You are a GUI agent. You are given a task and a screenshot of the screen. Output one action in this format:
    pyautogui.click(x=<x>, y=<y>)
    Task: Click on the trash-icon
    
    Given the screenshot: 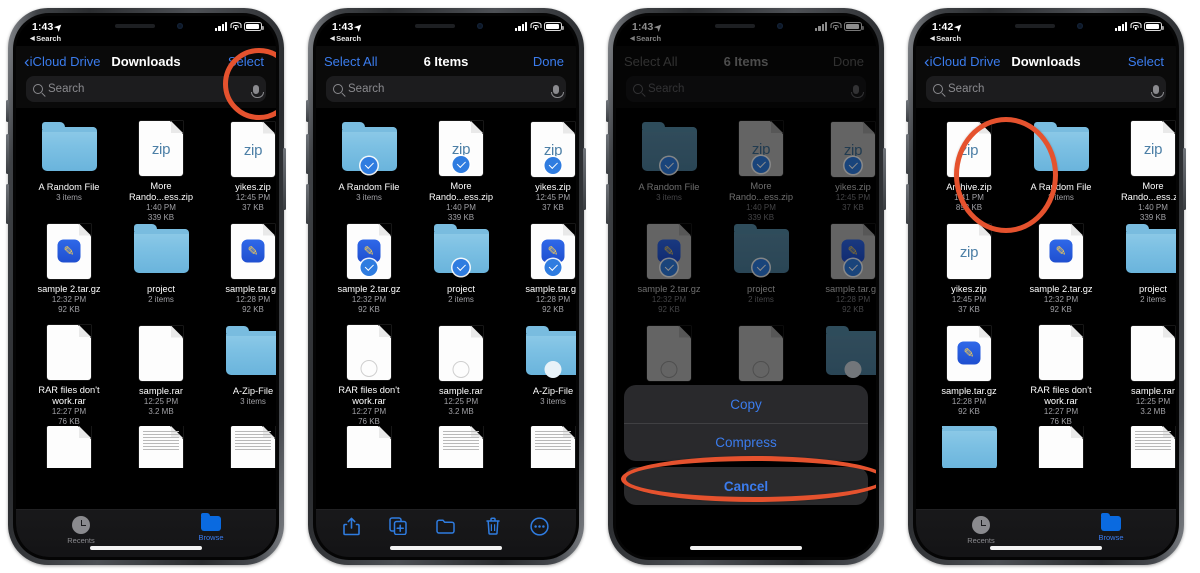 What is the action you would take?
    pyautogui.click(x=493, y=528)
    